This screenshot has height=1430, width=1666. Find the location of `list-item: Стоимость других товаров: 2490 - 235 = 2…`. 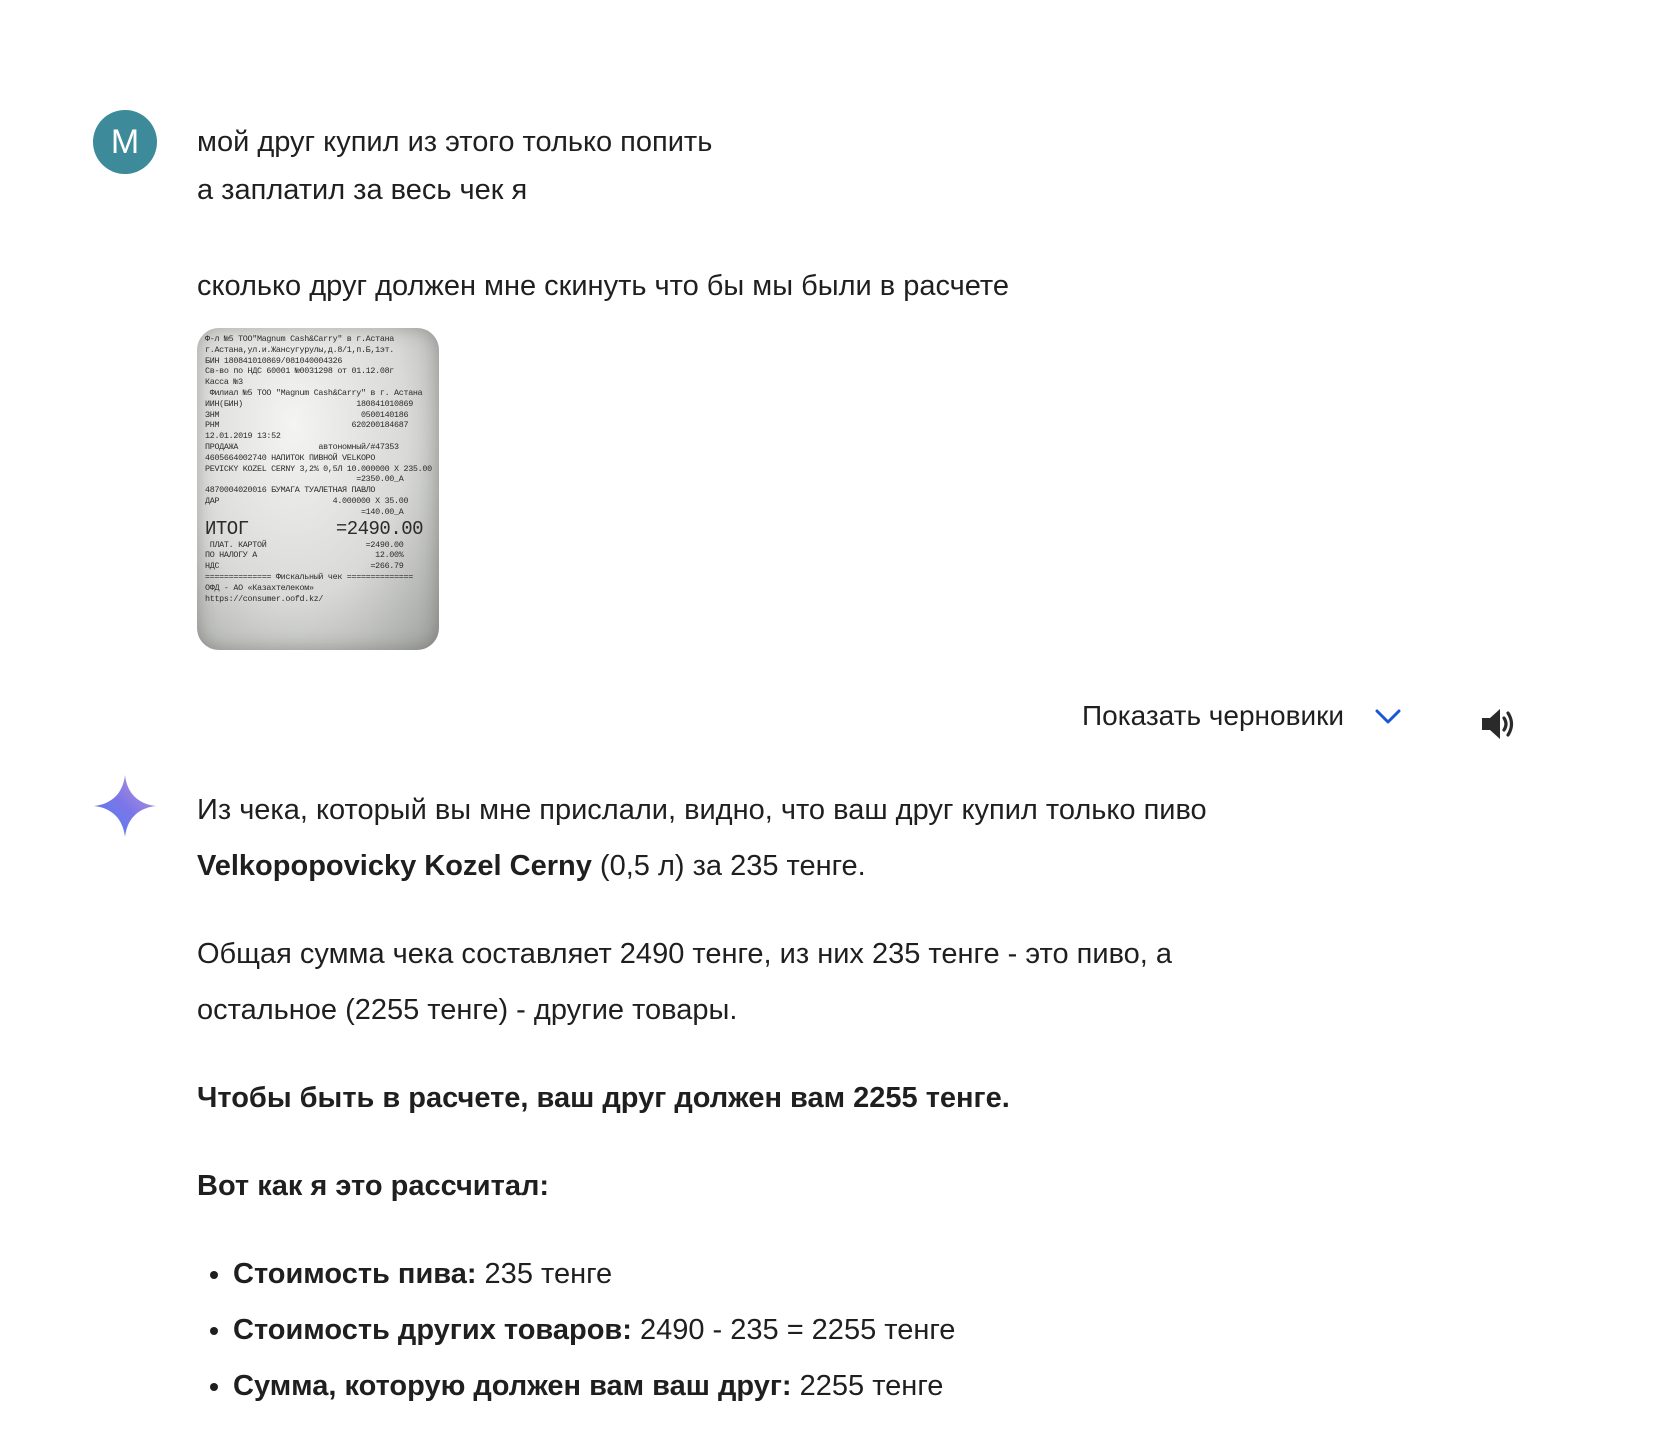

list-item: Стоимость других товаров: 2490 - 235 = 2… is located at coordinates (795, 1330).